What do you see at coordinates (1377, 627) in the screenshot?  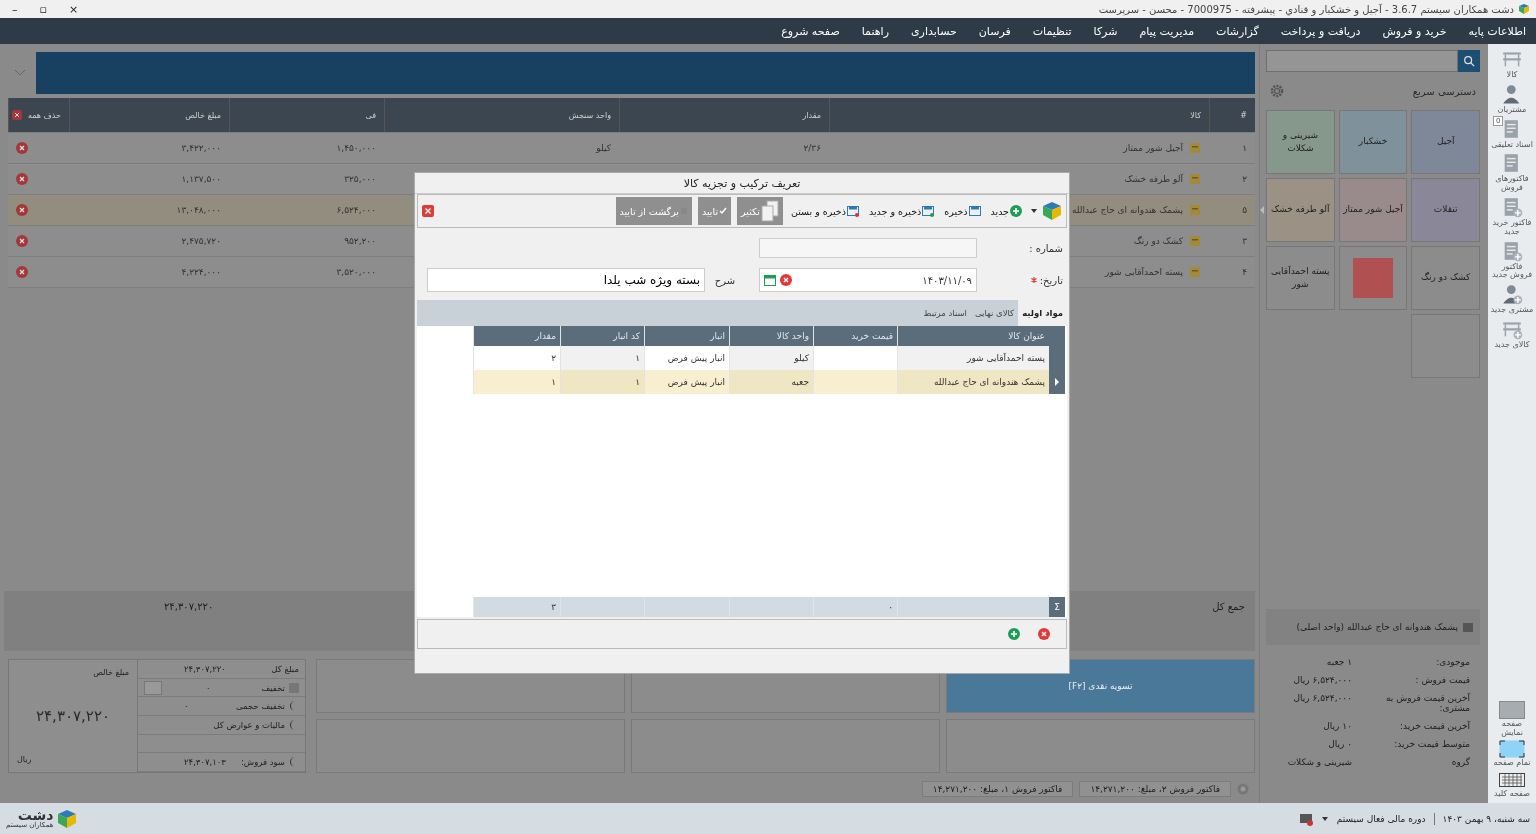 I see `item-title: پشمک هندوانه ای حاج عبدالله (واحد اصلی)` at bounding box center [1377, 627].